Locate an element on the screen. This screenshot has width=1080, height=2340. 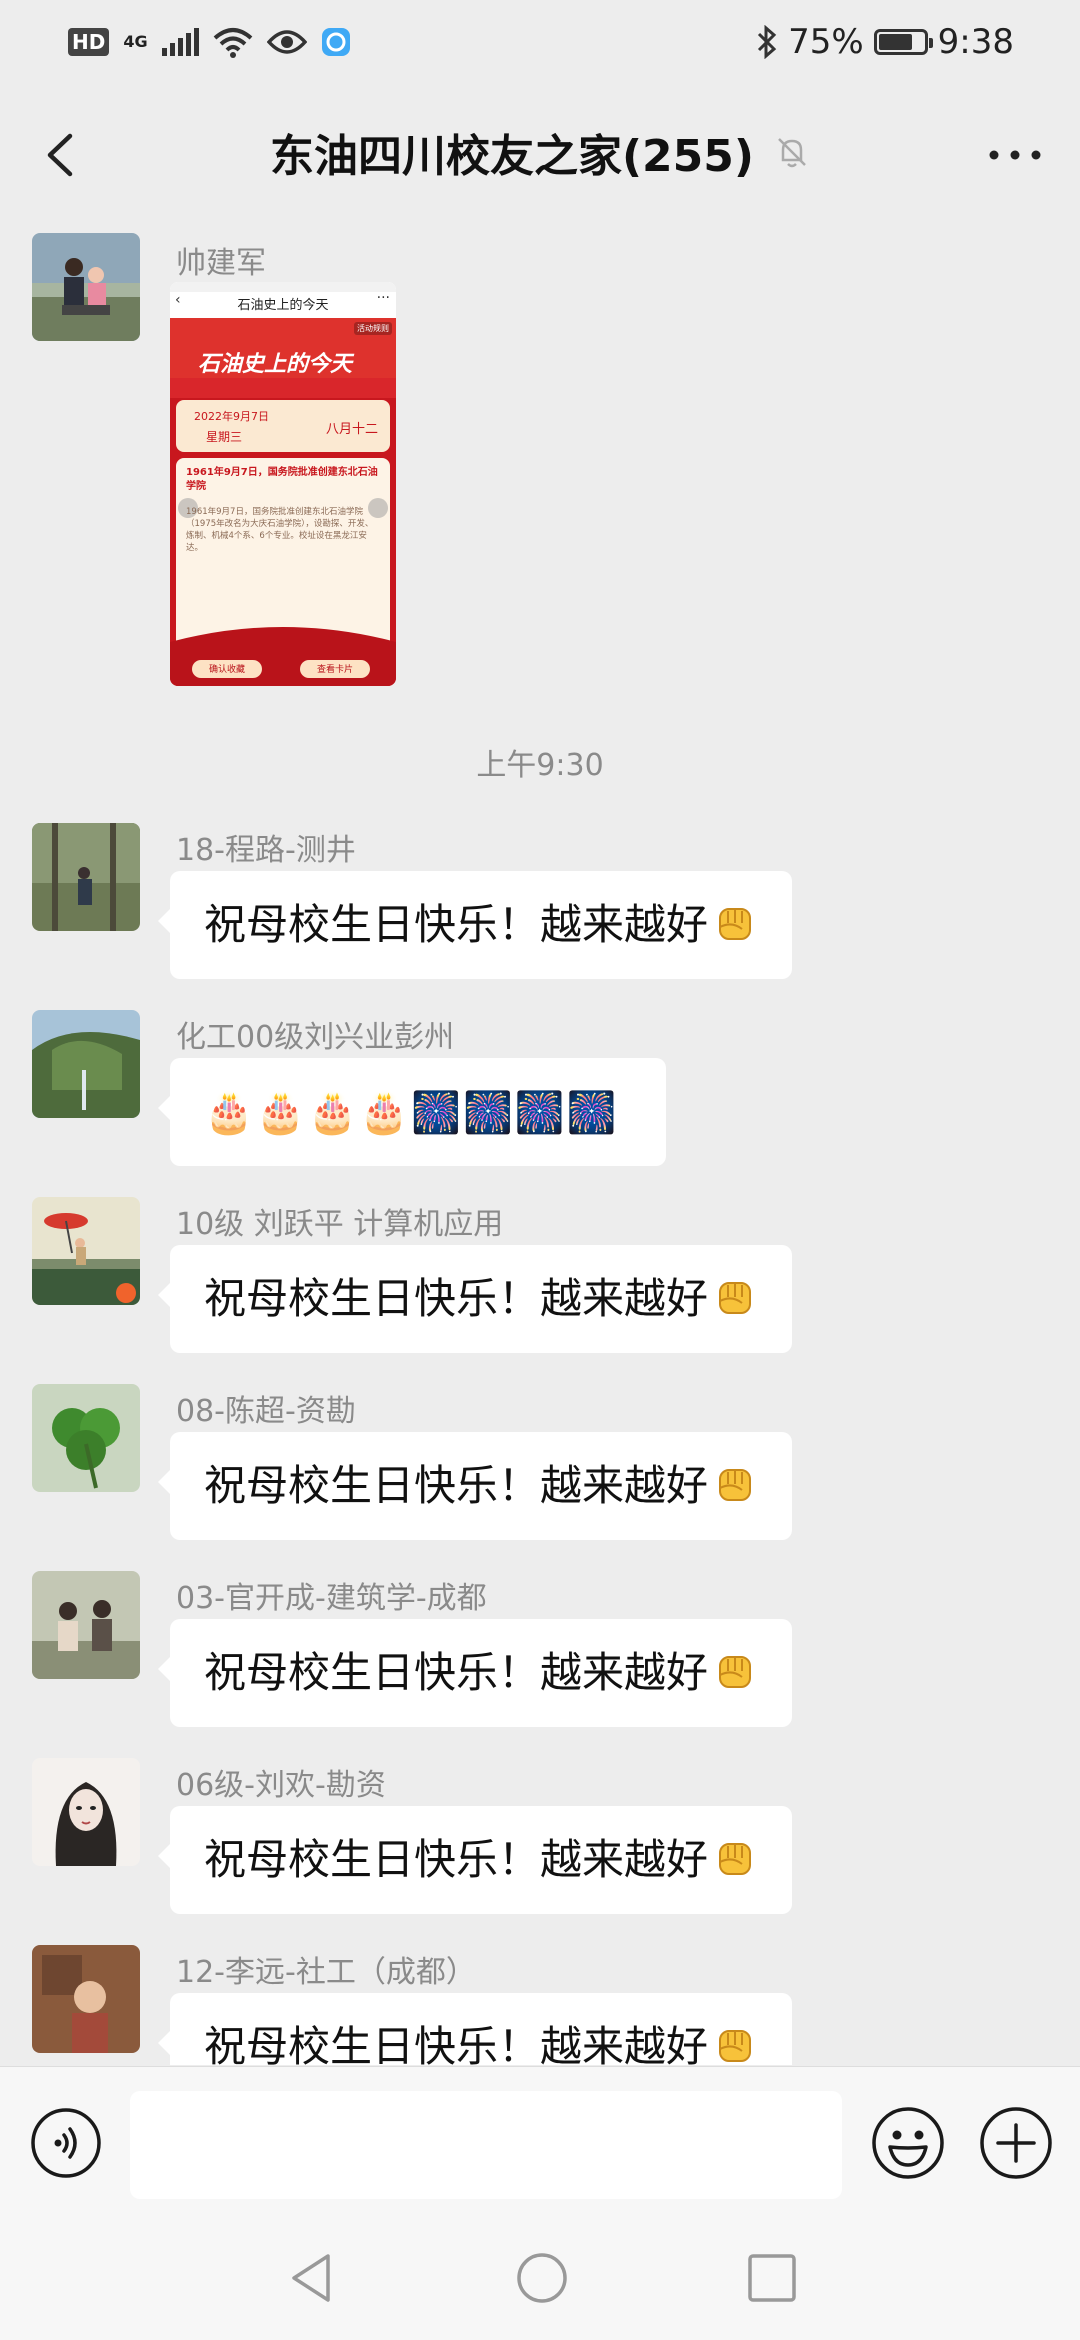
voice-icon is located at coordinates (66, 2143).